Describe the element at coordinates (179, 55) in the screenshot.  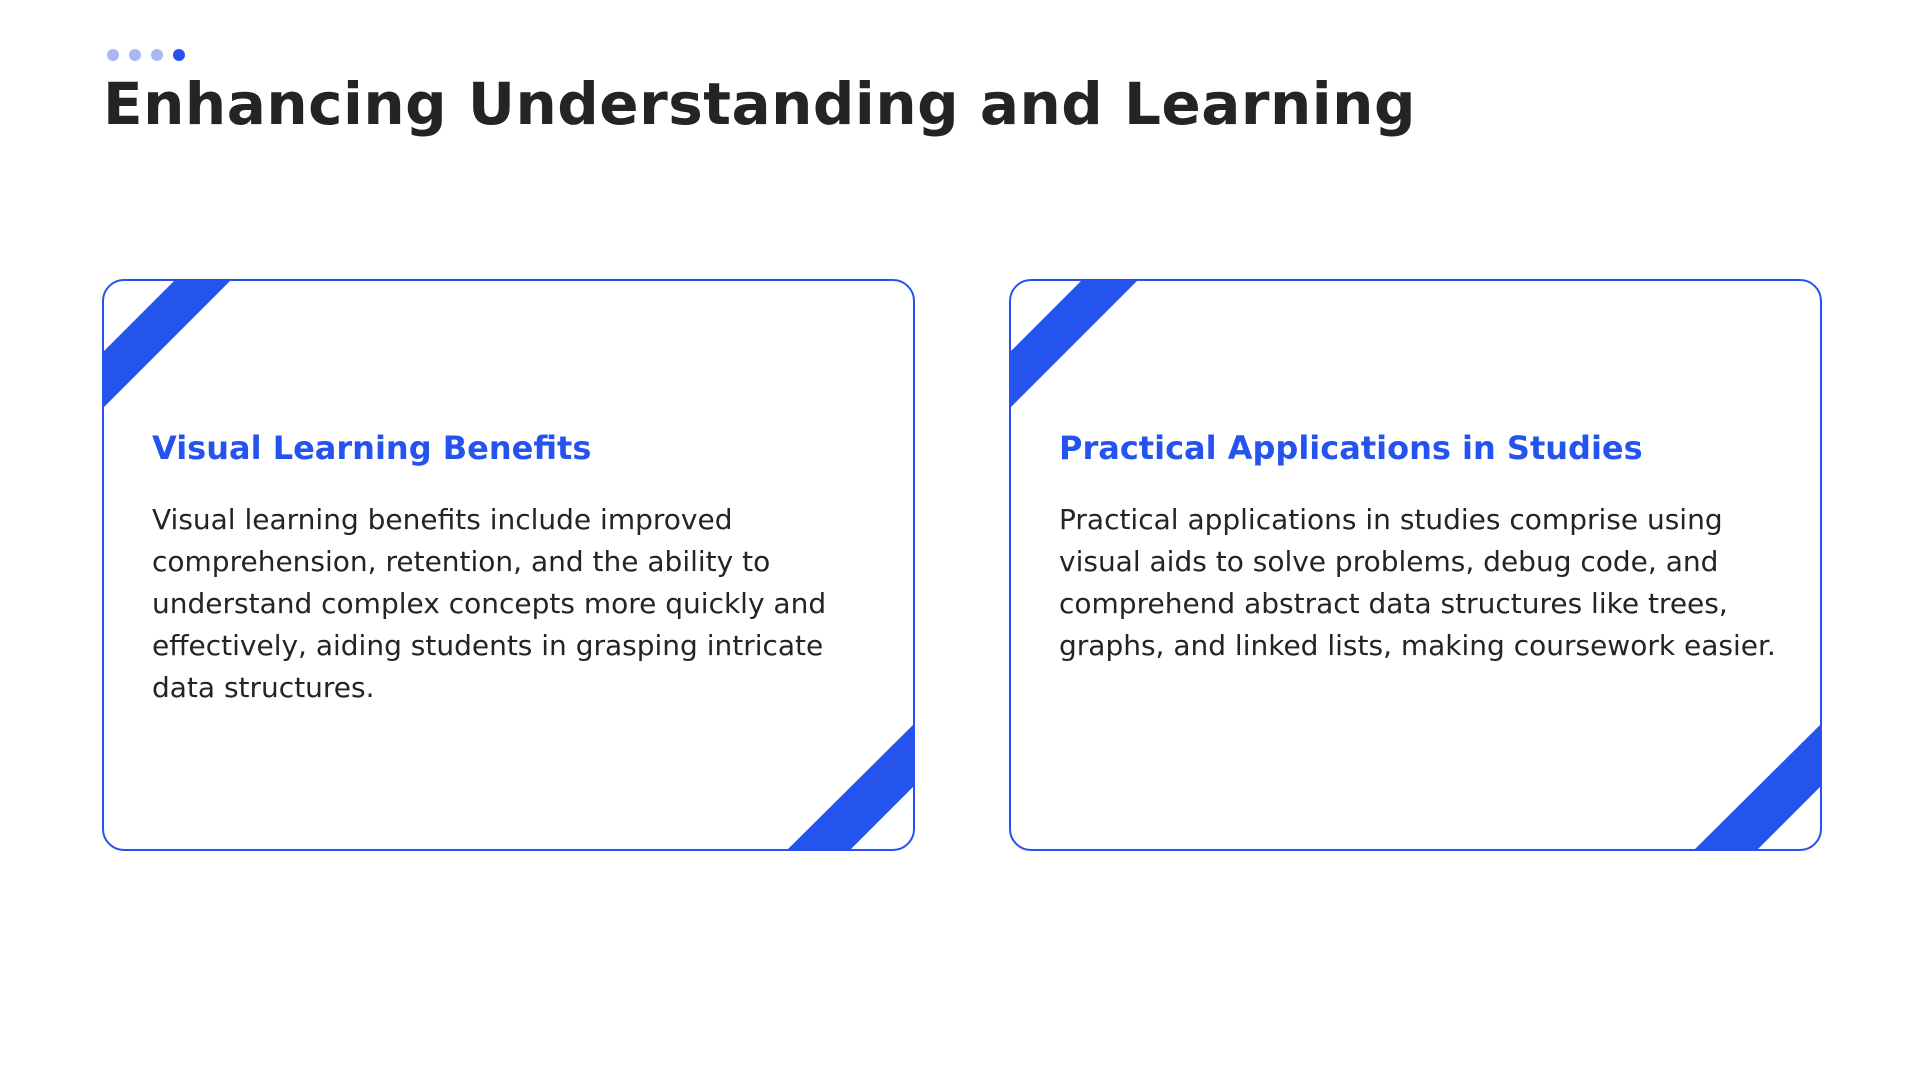
I see `progress-dot-active` at that location.